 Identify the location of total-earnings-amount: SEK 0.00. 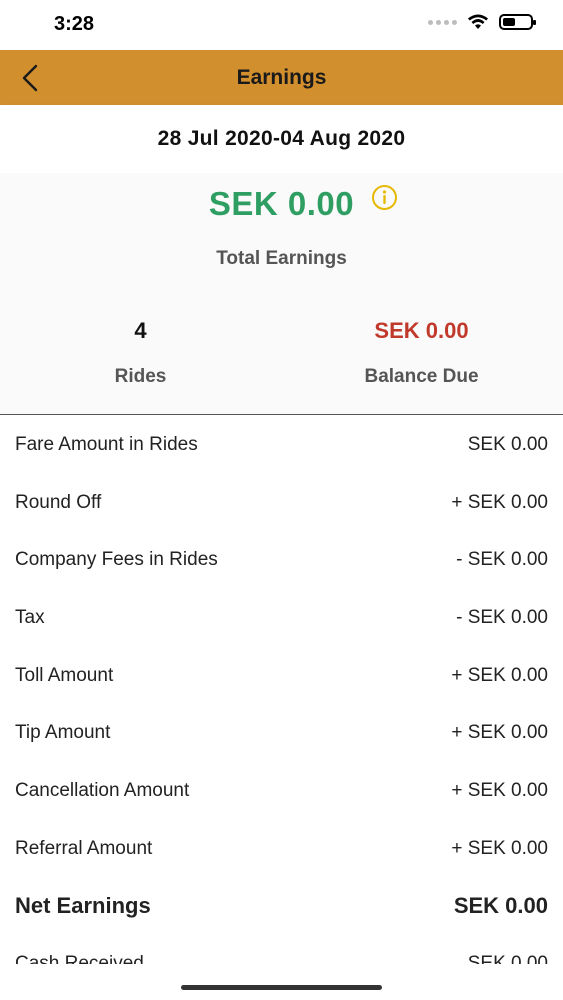
(281, 203).